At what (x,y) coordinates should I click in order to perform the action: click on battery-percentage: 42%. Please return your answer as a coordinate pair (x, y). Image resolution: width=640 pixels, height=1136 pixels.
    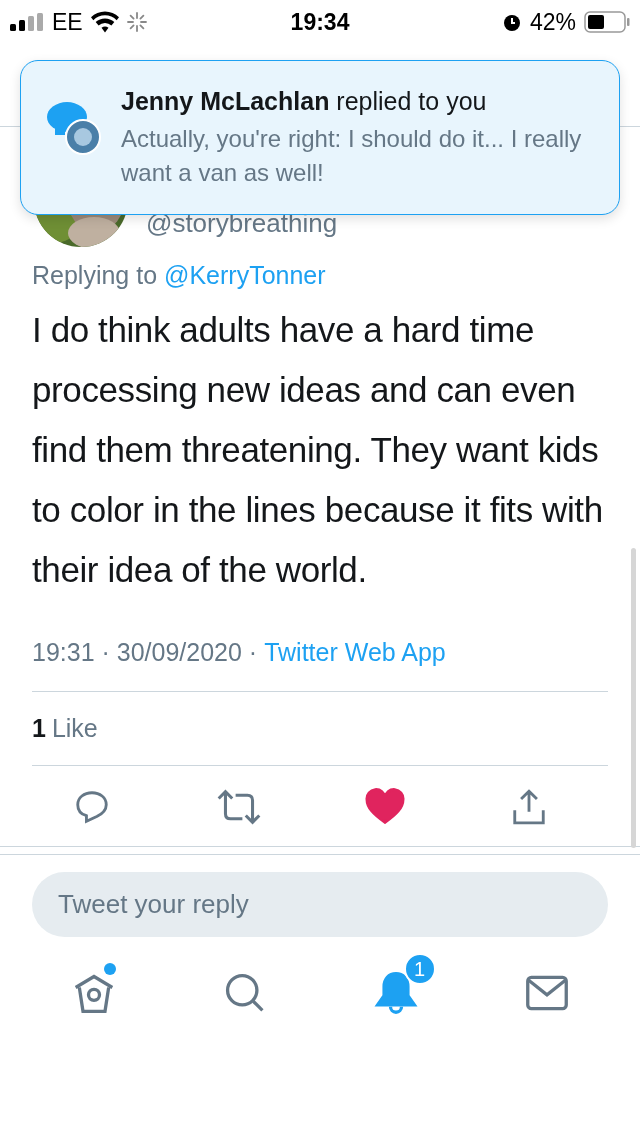
    Looking at the image, I should click on (552, 22).